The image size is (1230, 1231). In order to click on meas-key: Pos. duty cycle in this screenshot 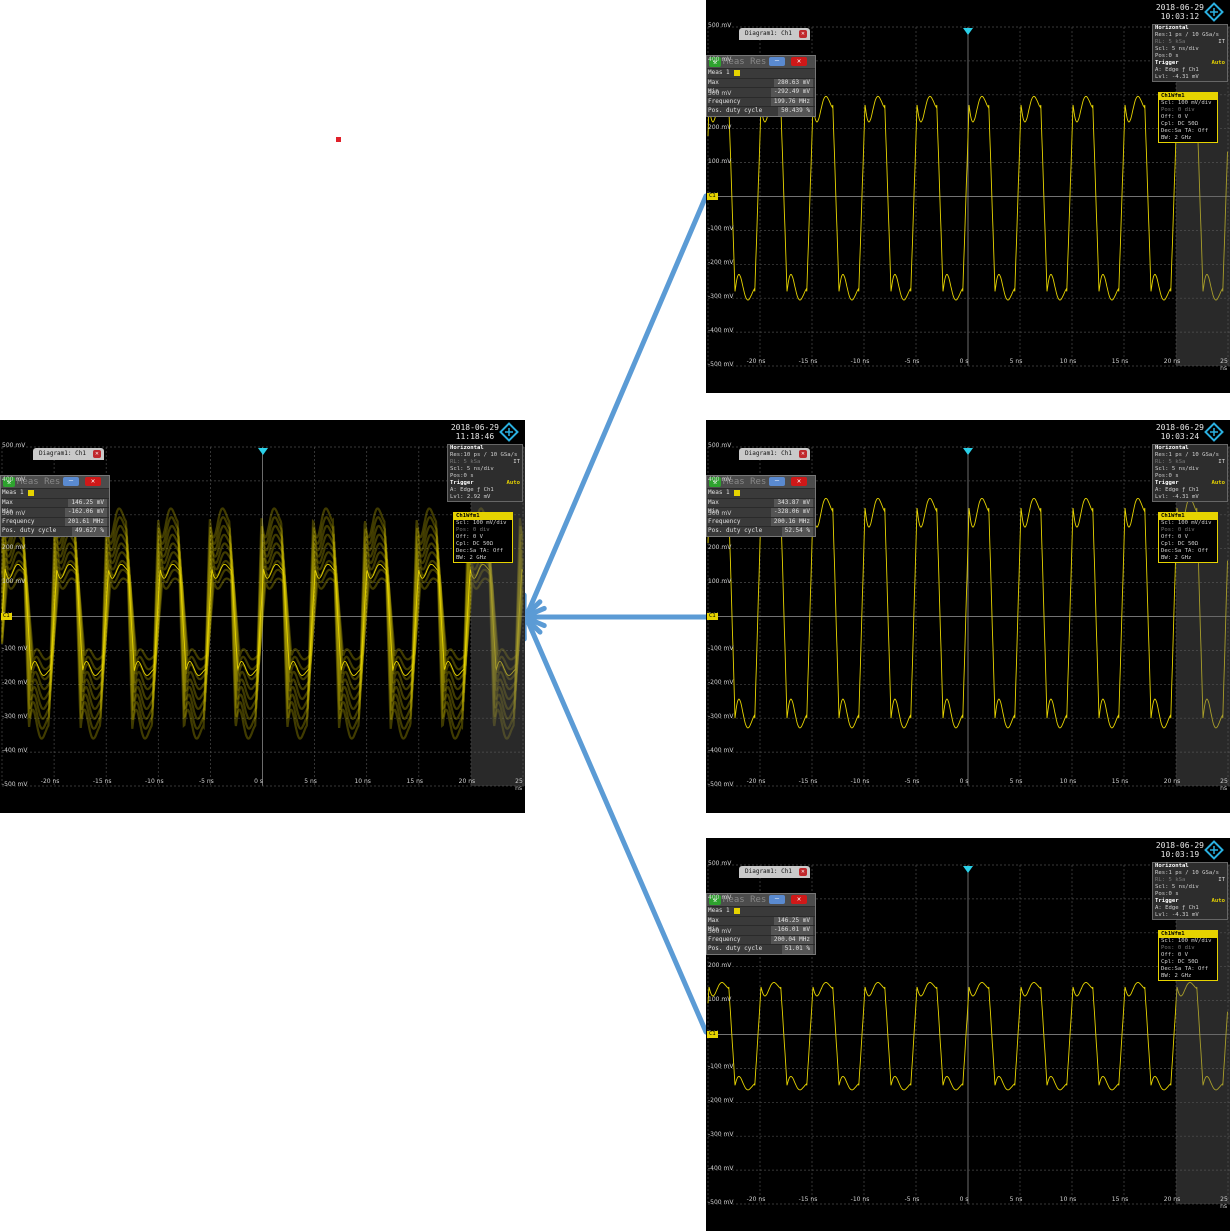, I will do `click(735, 948)`.